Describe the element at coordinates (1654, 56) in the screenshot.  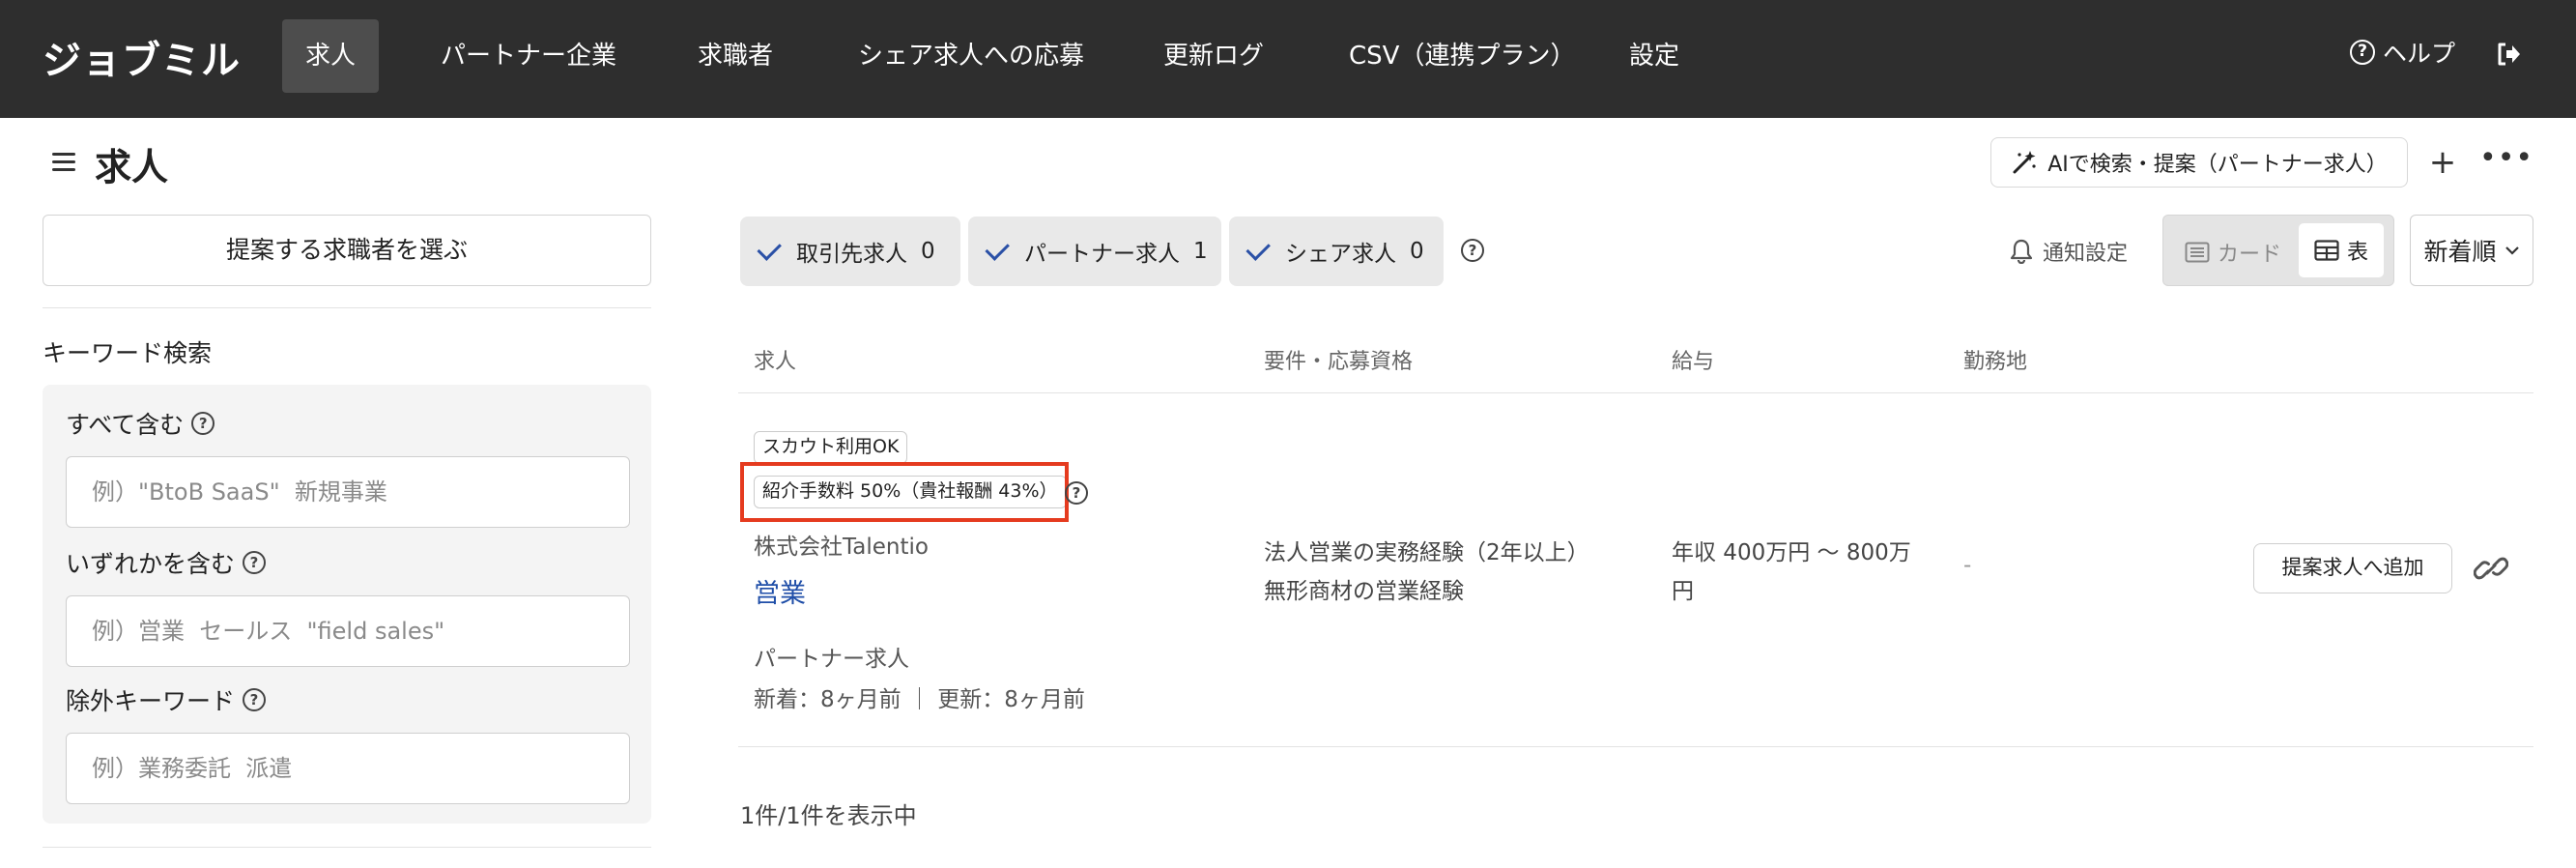
I see `nav-item-settings: 設定` at that location.